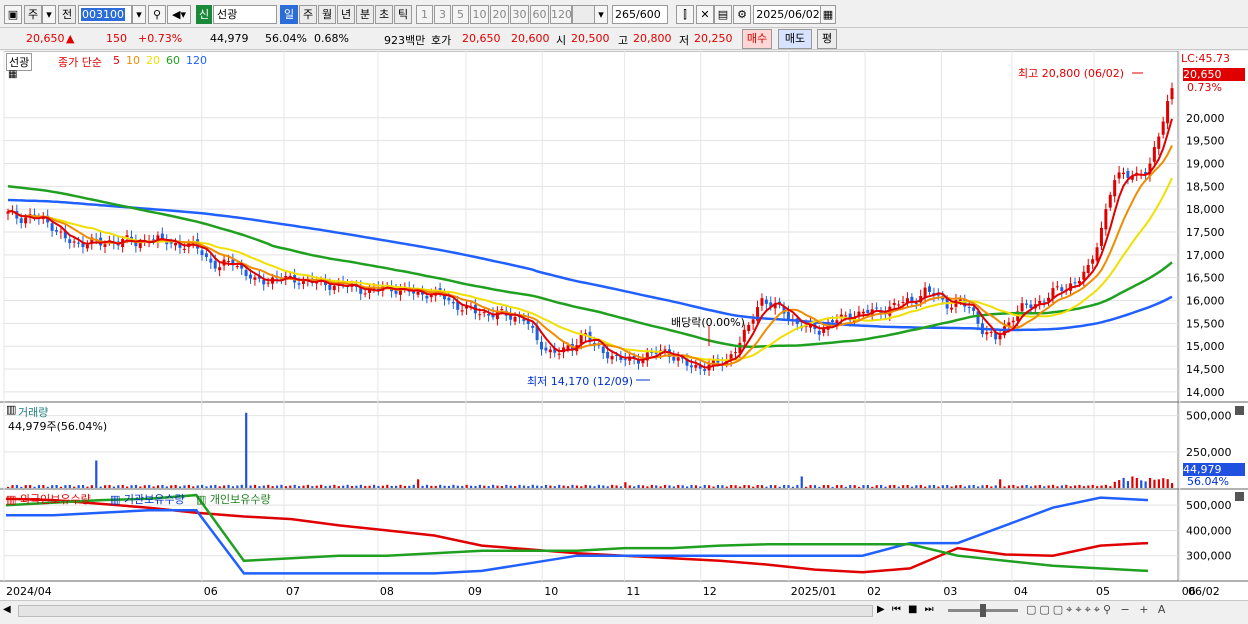  Describe the element at coordinates (9, 611) in the screenshot. I see `scroll-left-icon: ◀` at that location.